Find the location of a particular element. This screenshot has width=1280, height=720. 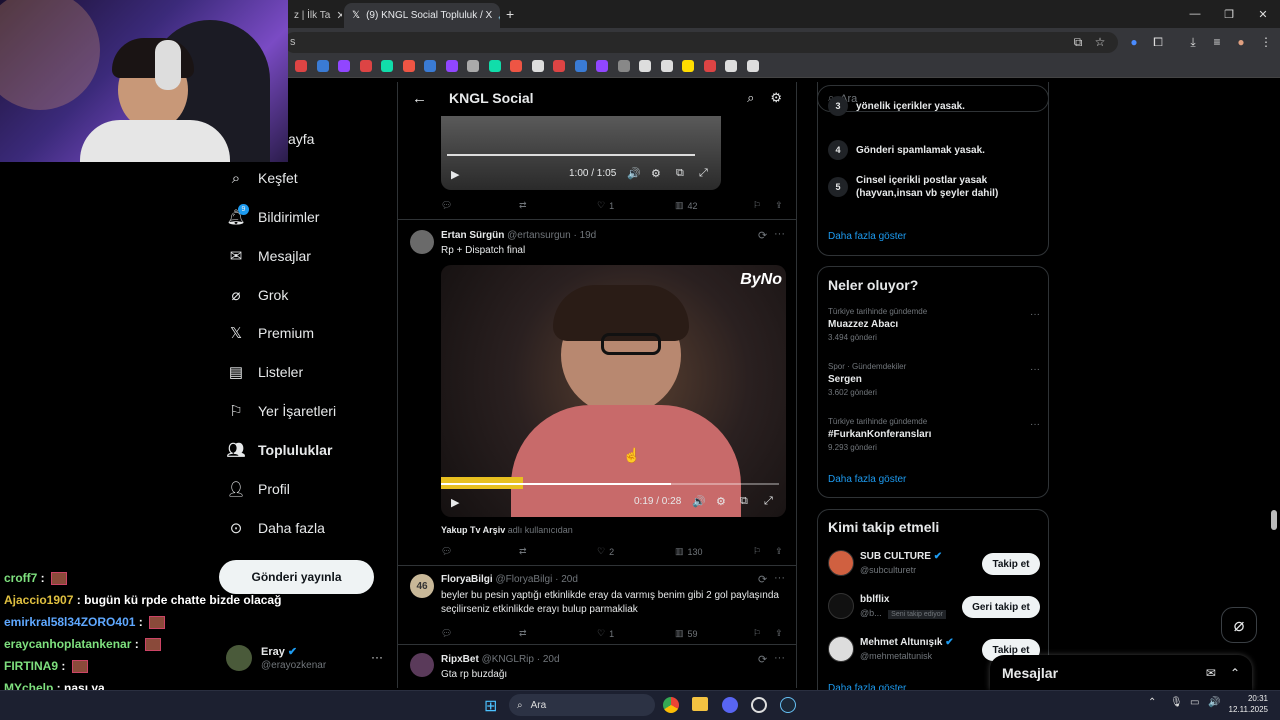

back-arrow-icon: ← is located at coordinates (419, 98).